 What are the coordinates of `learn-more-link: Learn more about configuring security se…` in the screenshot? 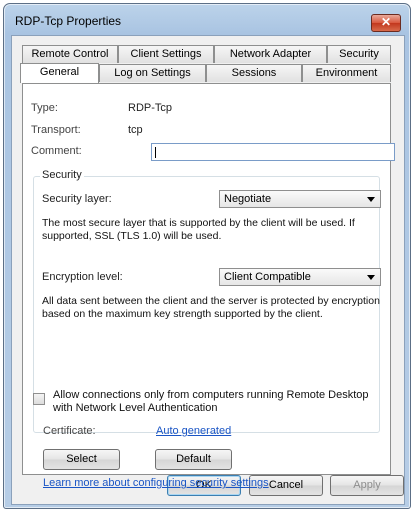 It's located at (156, 483).